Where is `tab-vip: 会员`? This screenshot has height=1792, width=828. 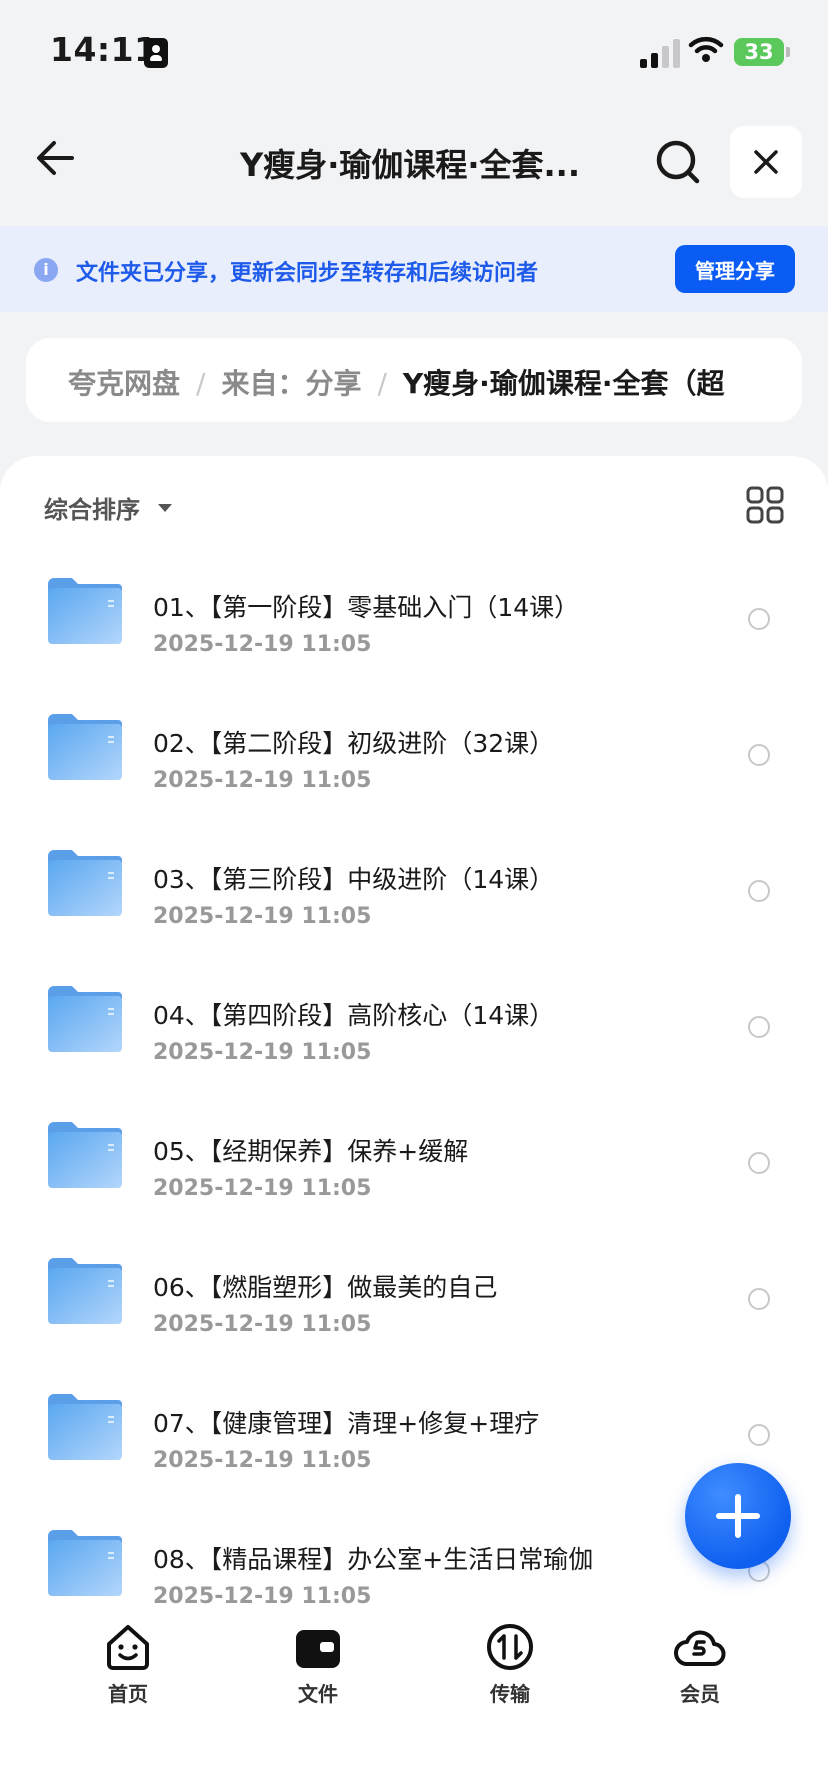 tab-vip: 会员 is located at coordinates (700, 1664).